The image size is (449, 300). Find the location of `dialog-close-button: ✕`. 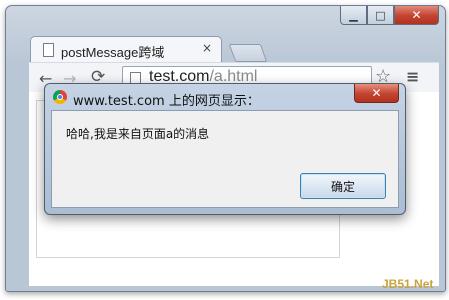

dialog-close-button: ✕ is located at coordinates (376, 93).